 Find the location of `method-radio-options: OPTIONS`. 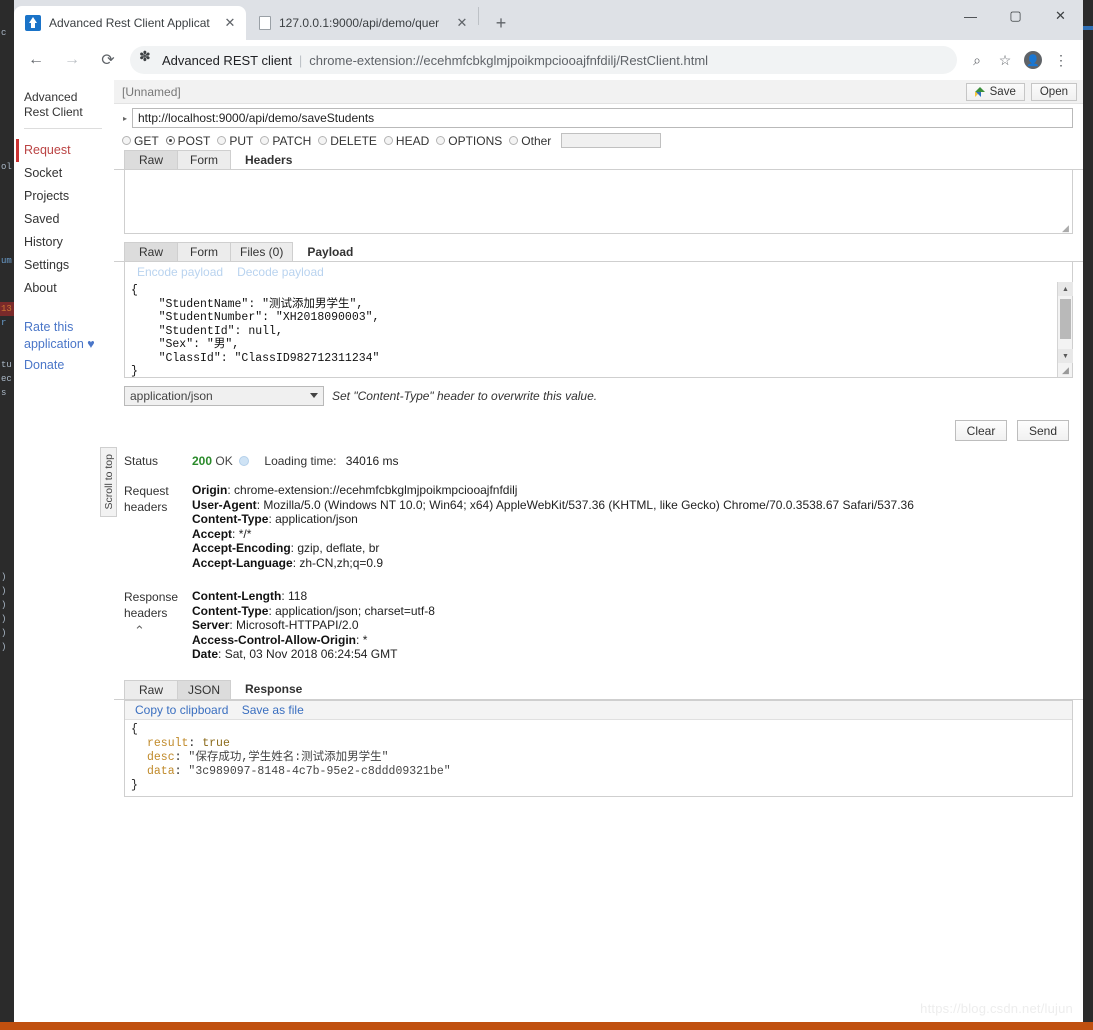

method-radio-options: OPTIONS is located at coordinates (469, 141).